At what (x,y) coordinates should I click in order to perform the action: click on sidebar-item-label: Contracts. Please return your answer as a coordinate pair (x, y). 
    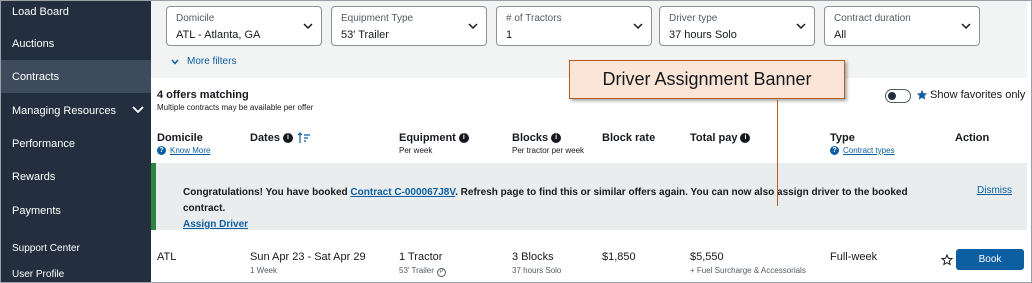
    Looking at the image, I should click on (36, 76).